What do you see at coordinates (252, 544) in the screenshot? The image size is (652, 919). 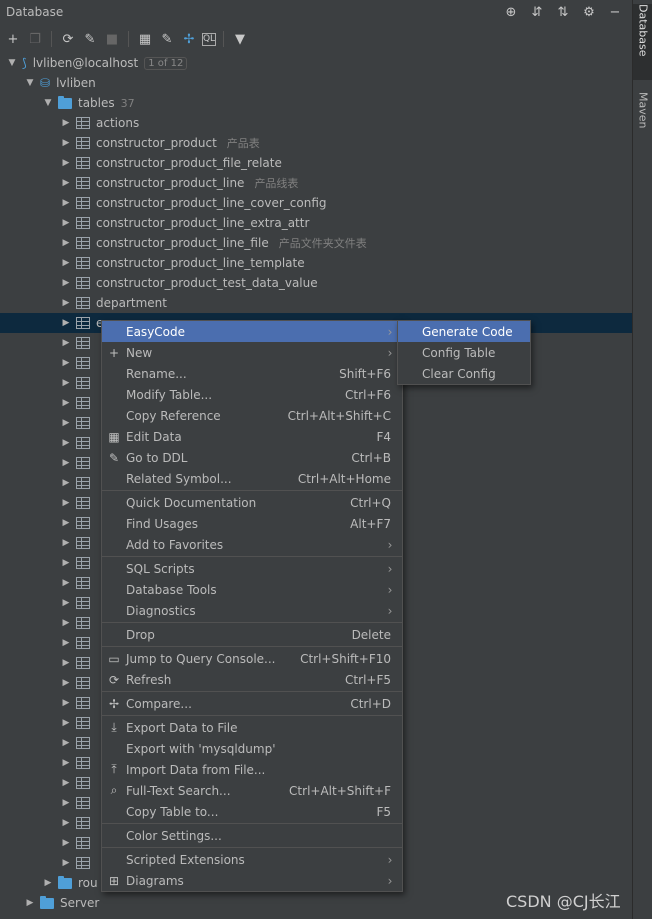 I see `menu-item-add-to-favorites: Add to Favorites ›` at bounding box center [252, 544].